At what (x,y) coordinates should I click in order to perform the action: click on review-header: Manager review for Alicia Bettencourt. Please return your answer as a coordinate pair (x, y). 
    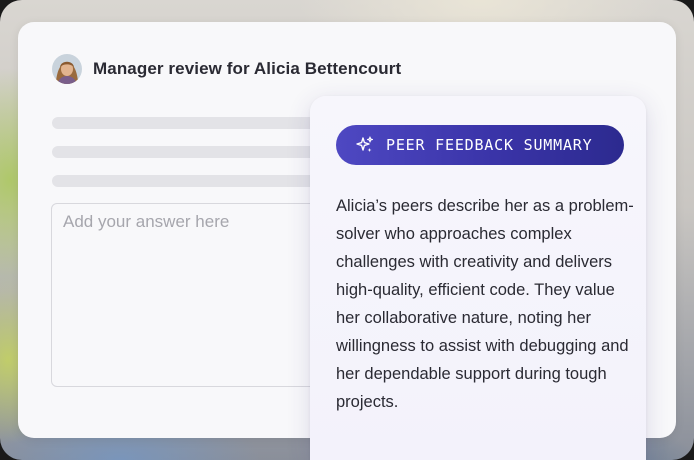
    Looking at the image, I should click on (226, 69).